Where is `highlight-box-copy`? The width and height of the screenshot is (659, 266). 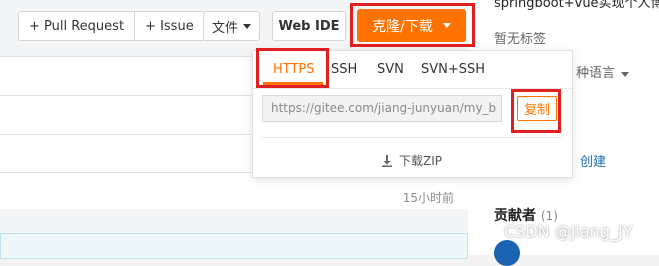 highlight-box-copy is located at coordinates (536, 111).